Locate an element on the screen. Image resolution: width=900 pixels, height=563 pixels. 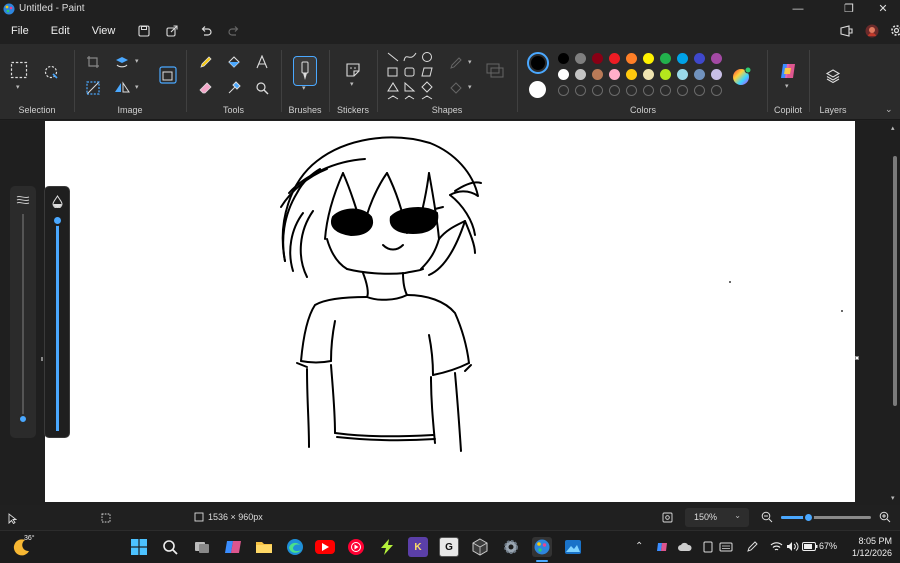
select-rectangle-button is located at coordinates (19, 70).